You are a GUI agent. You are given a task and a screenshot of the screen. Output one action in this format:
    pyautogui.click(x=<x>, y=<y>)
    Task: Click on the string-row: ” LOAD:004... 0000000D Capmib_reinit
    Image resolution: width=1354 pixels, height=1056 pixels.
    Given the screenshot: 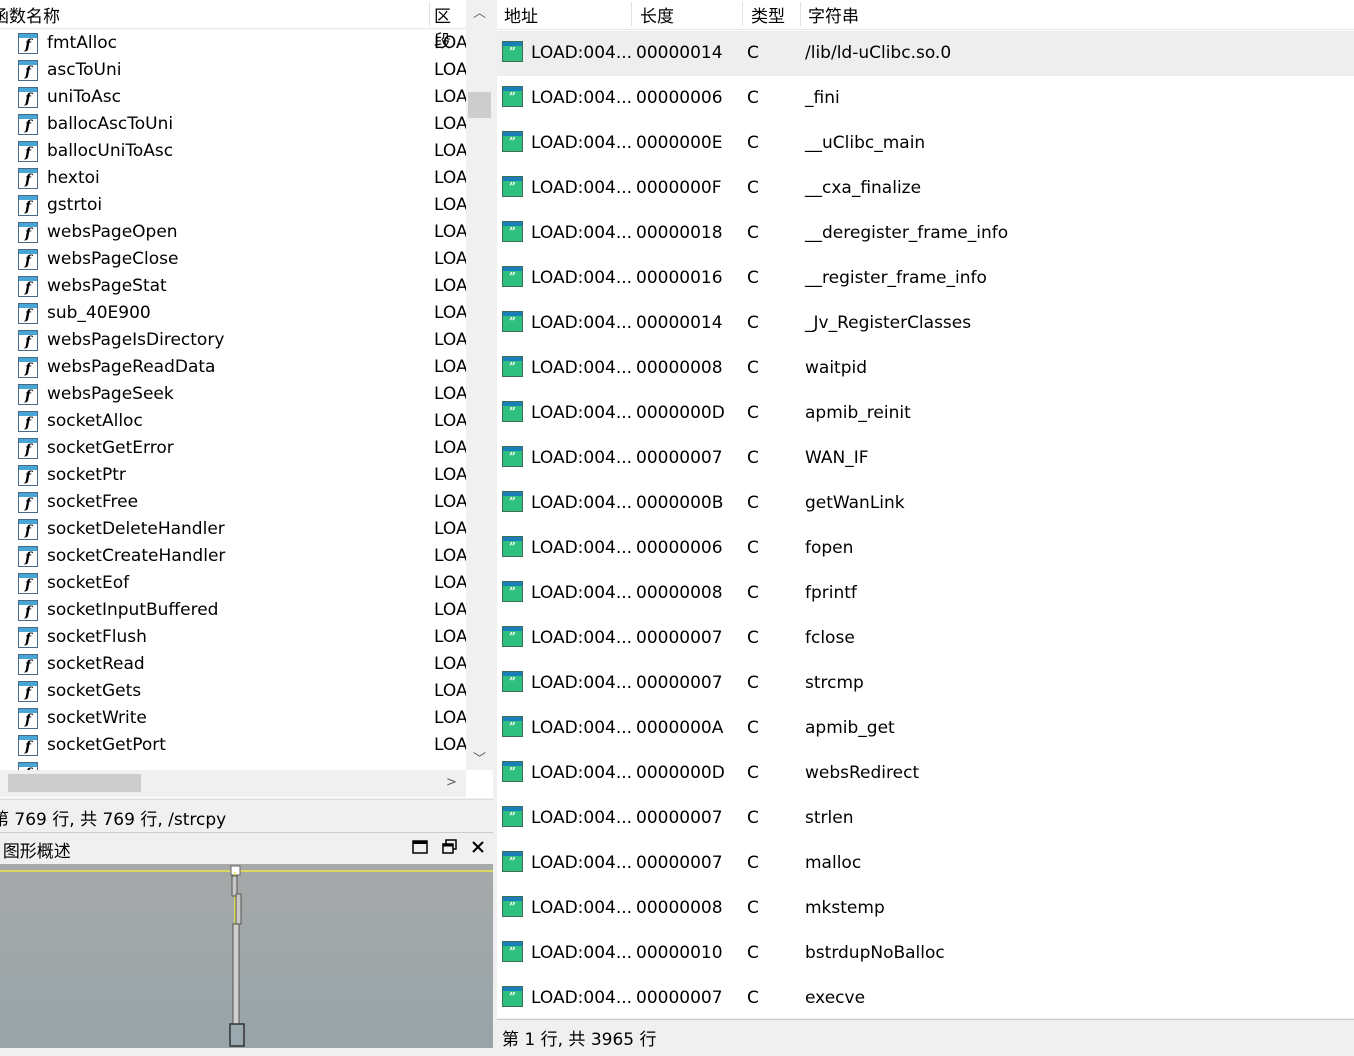 What is the action you would take?
    pyautogui.click(x=925, y=413)
    